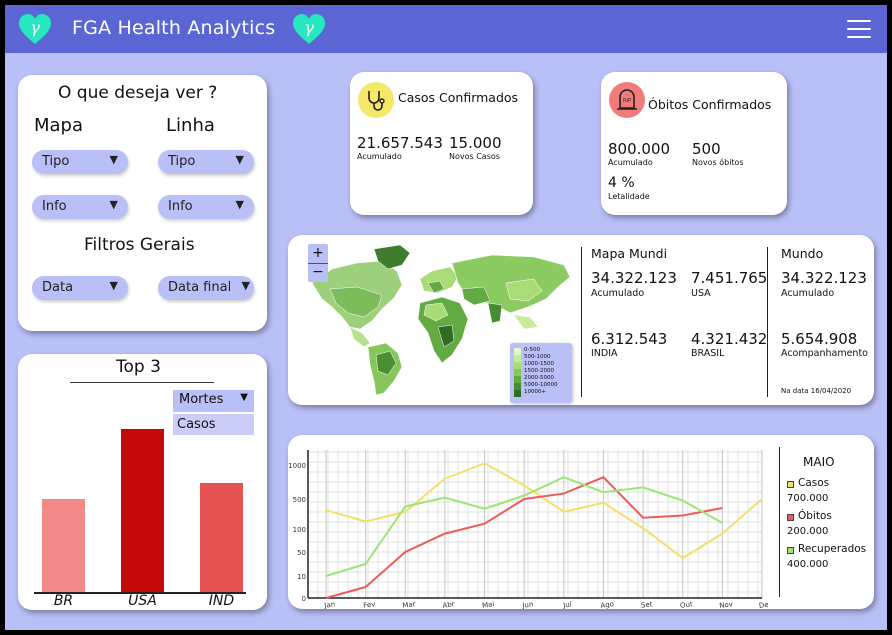  What do you see at coordinates (726, 604) in the screenshot?
I see `x-tick-label: Nov` at bounding box center [726, 604].